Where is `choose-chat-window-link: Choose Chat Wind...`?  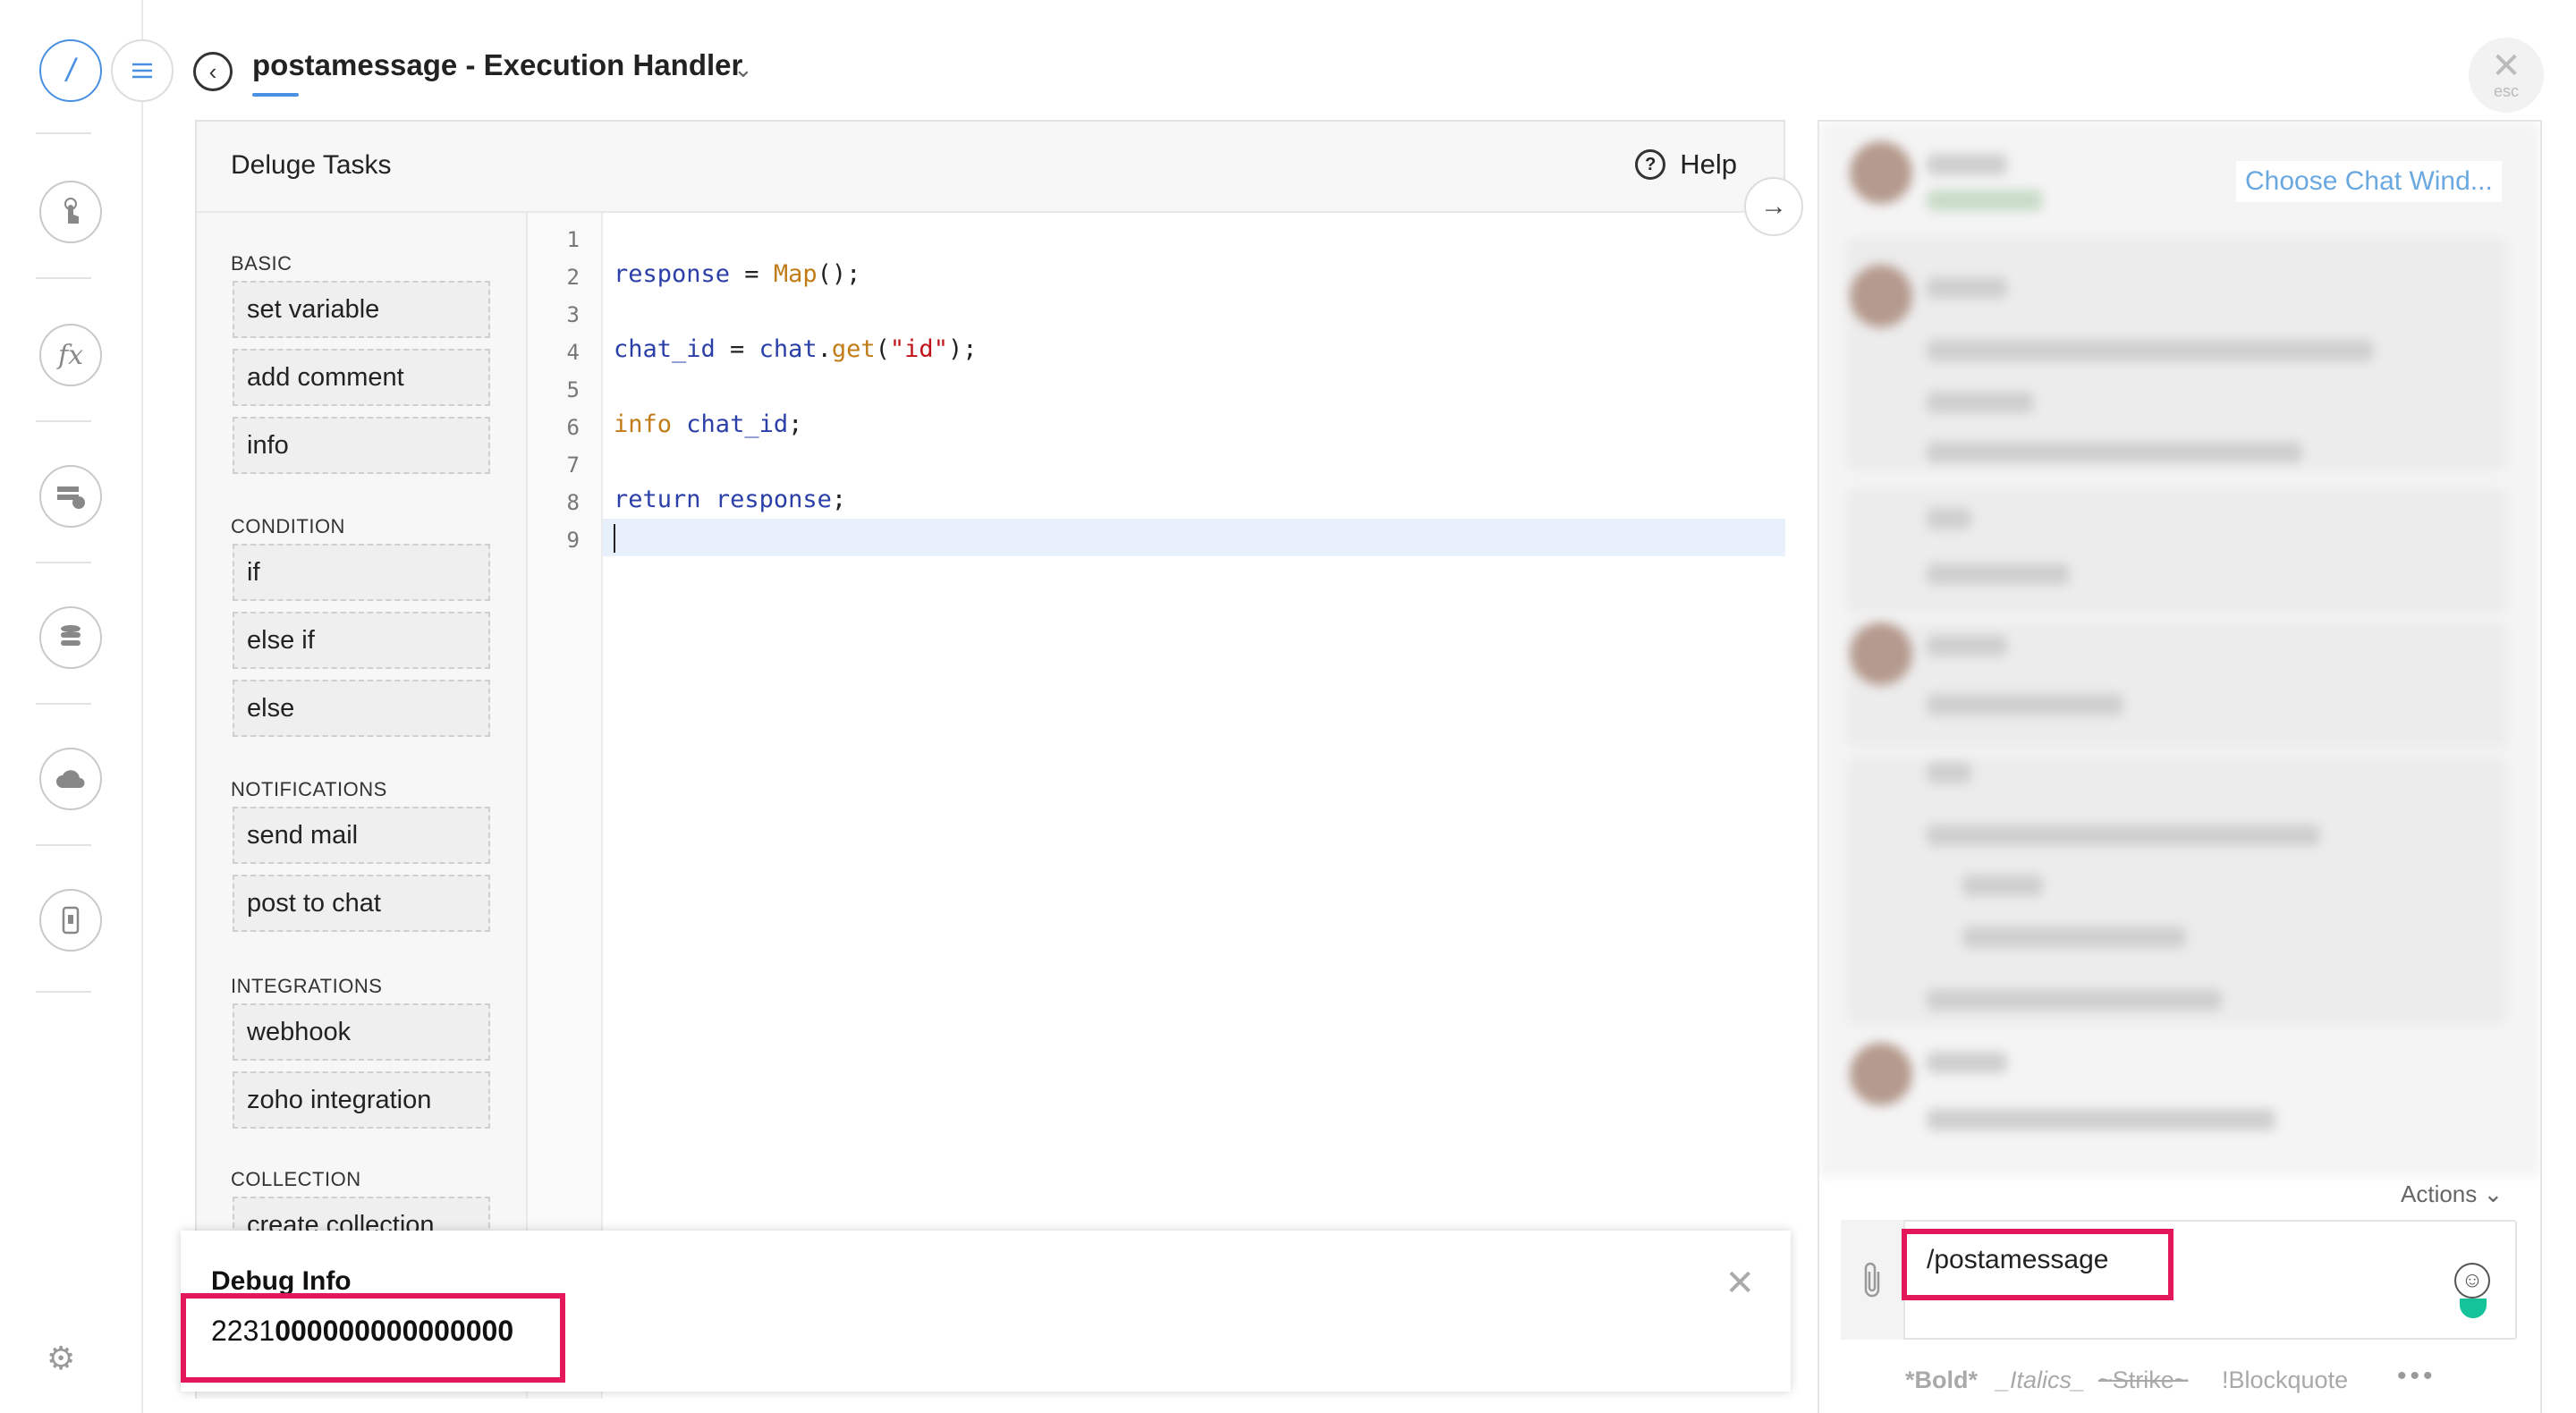 choose-chat-window-link: Choose Chat Wind... is located at coordinates (2369, 181).